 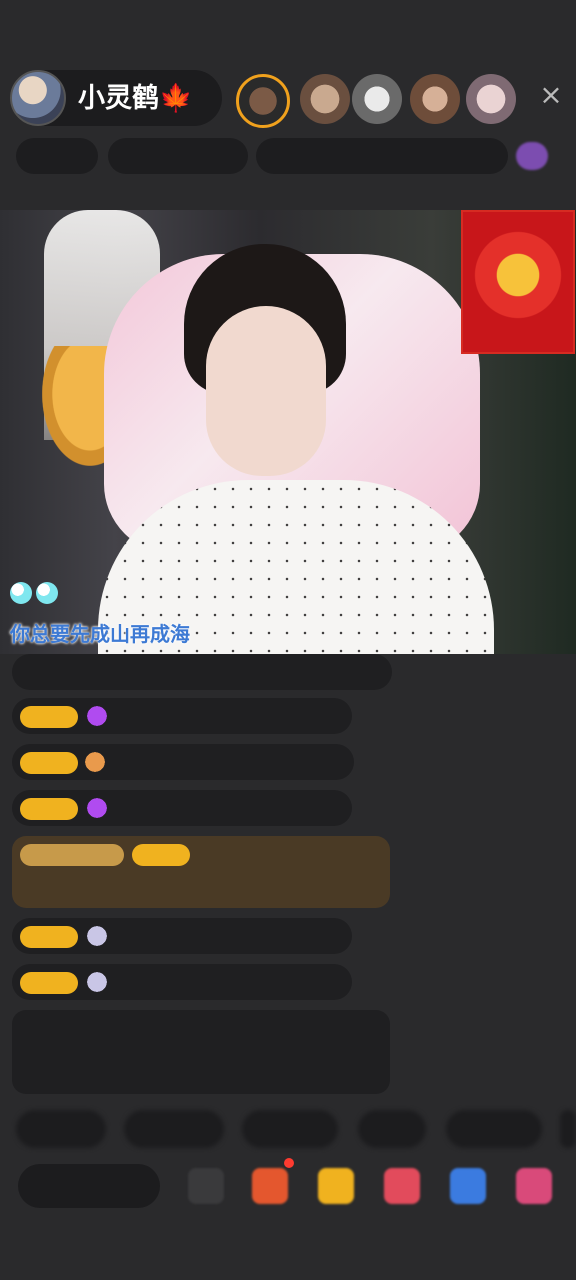 What do you see at coordinates (551, 95) in the screenshot?
I see `close-icon: ×` at bounding box center [551, 95].